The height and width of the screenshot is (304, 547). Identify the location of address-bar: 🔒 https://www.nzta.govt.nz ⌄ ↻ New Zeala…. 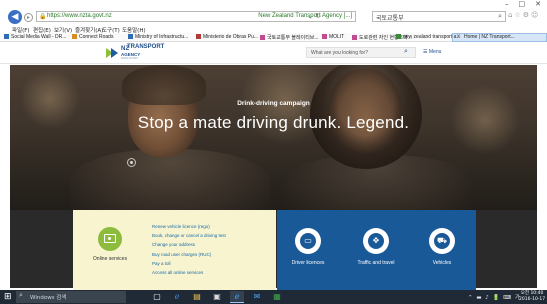
(196, 16).